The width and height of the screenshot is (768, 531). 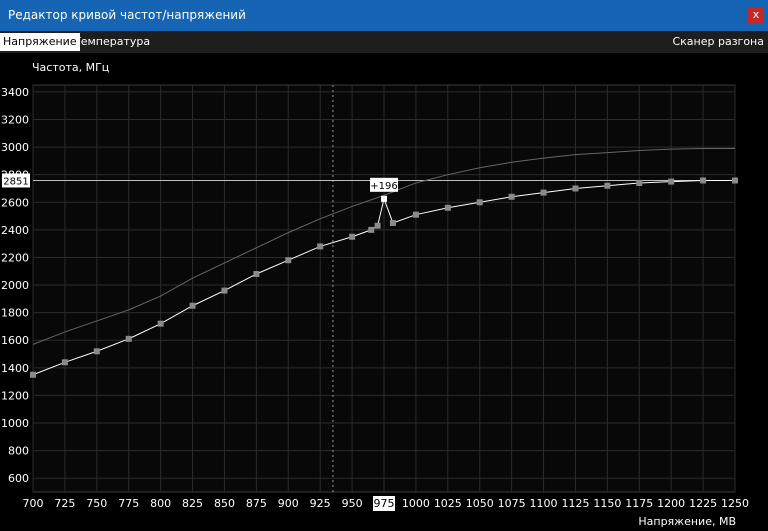 What do you see at coordinates (112, 42) in the screenshot?
I see `tab-temperature: Температура` at bounding box center [112, 42].